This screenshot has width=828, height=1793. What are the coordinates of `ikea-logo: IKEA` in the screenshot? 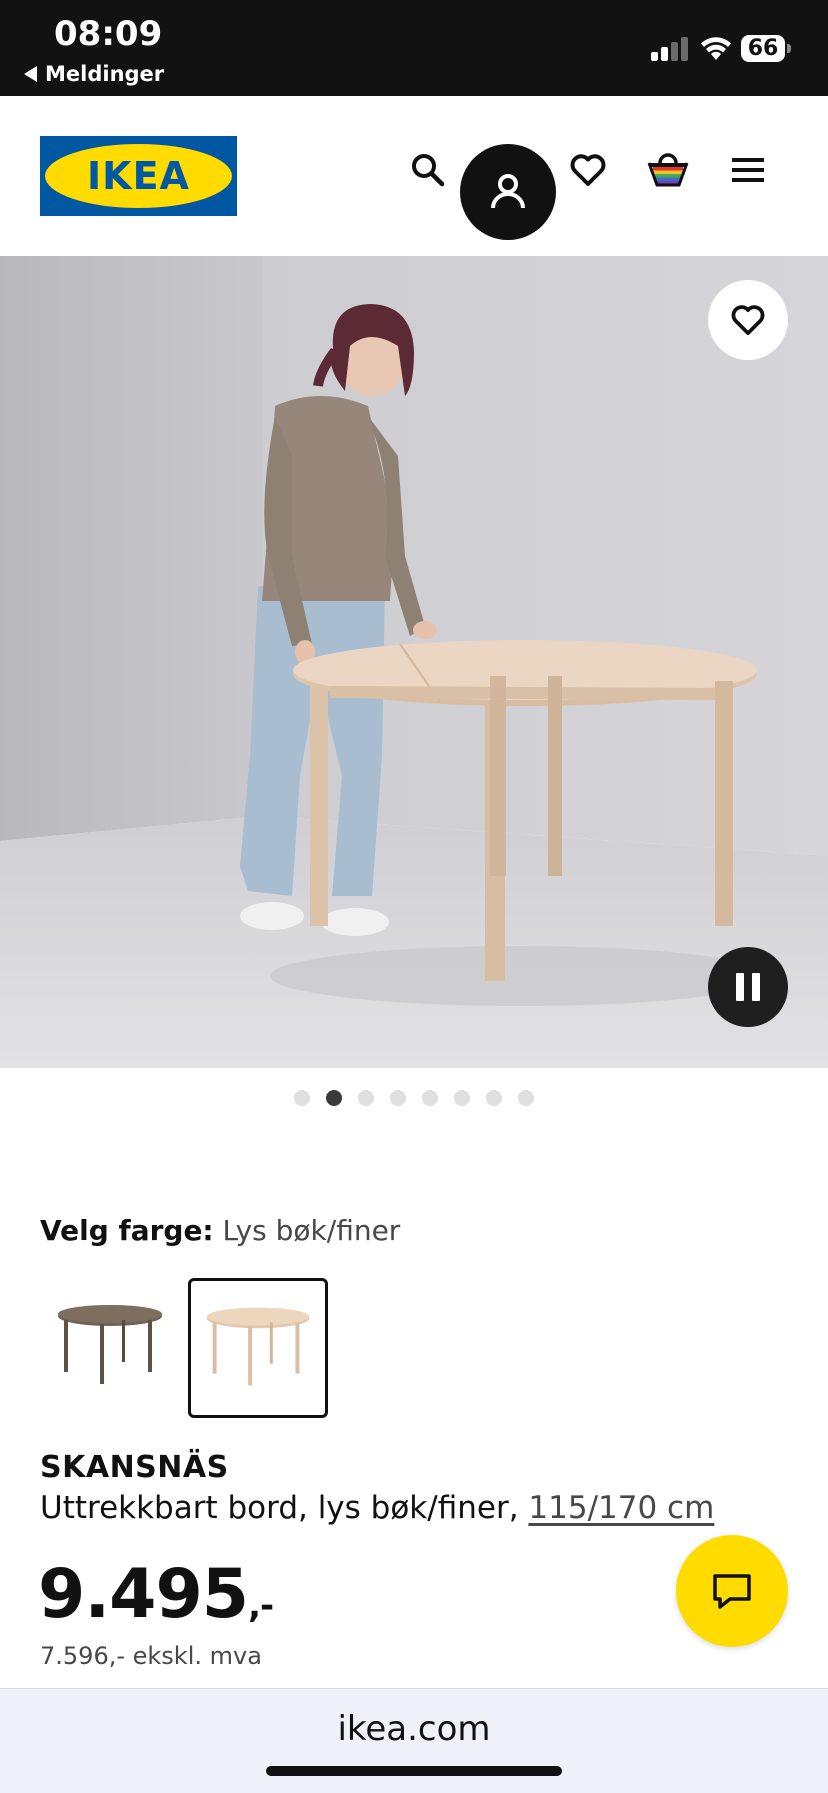 It's located at (138, 176).